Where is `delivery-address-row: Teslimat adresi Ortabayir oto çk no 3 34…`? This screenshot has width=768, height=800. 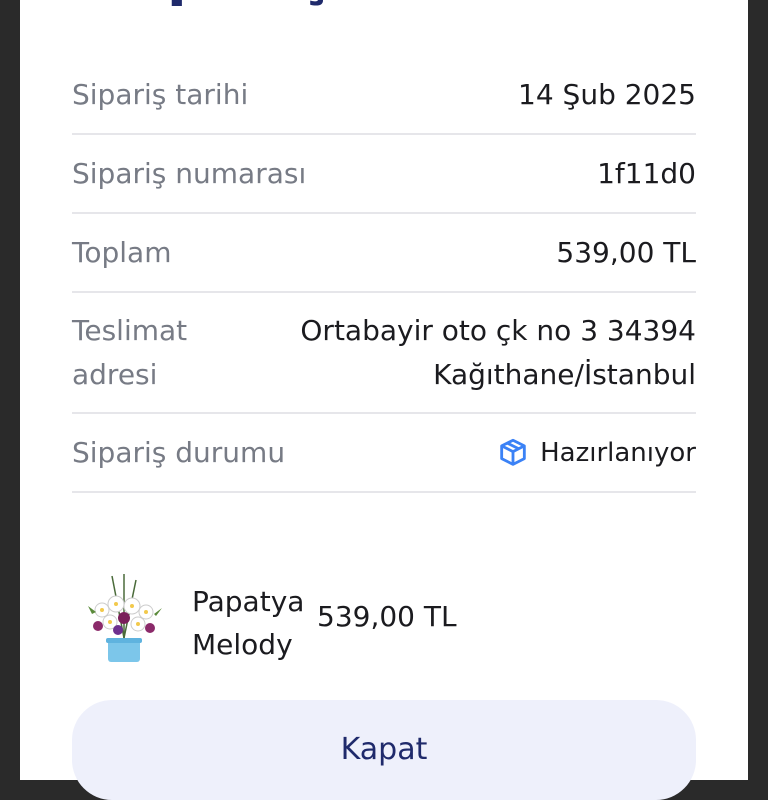 delivery-address-row: Teslimat adresi Ortabayir oto çk no 3 34… is located at coordinates (384, 353).